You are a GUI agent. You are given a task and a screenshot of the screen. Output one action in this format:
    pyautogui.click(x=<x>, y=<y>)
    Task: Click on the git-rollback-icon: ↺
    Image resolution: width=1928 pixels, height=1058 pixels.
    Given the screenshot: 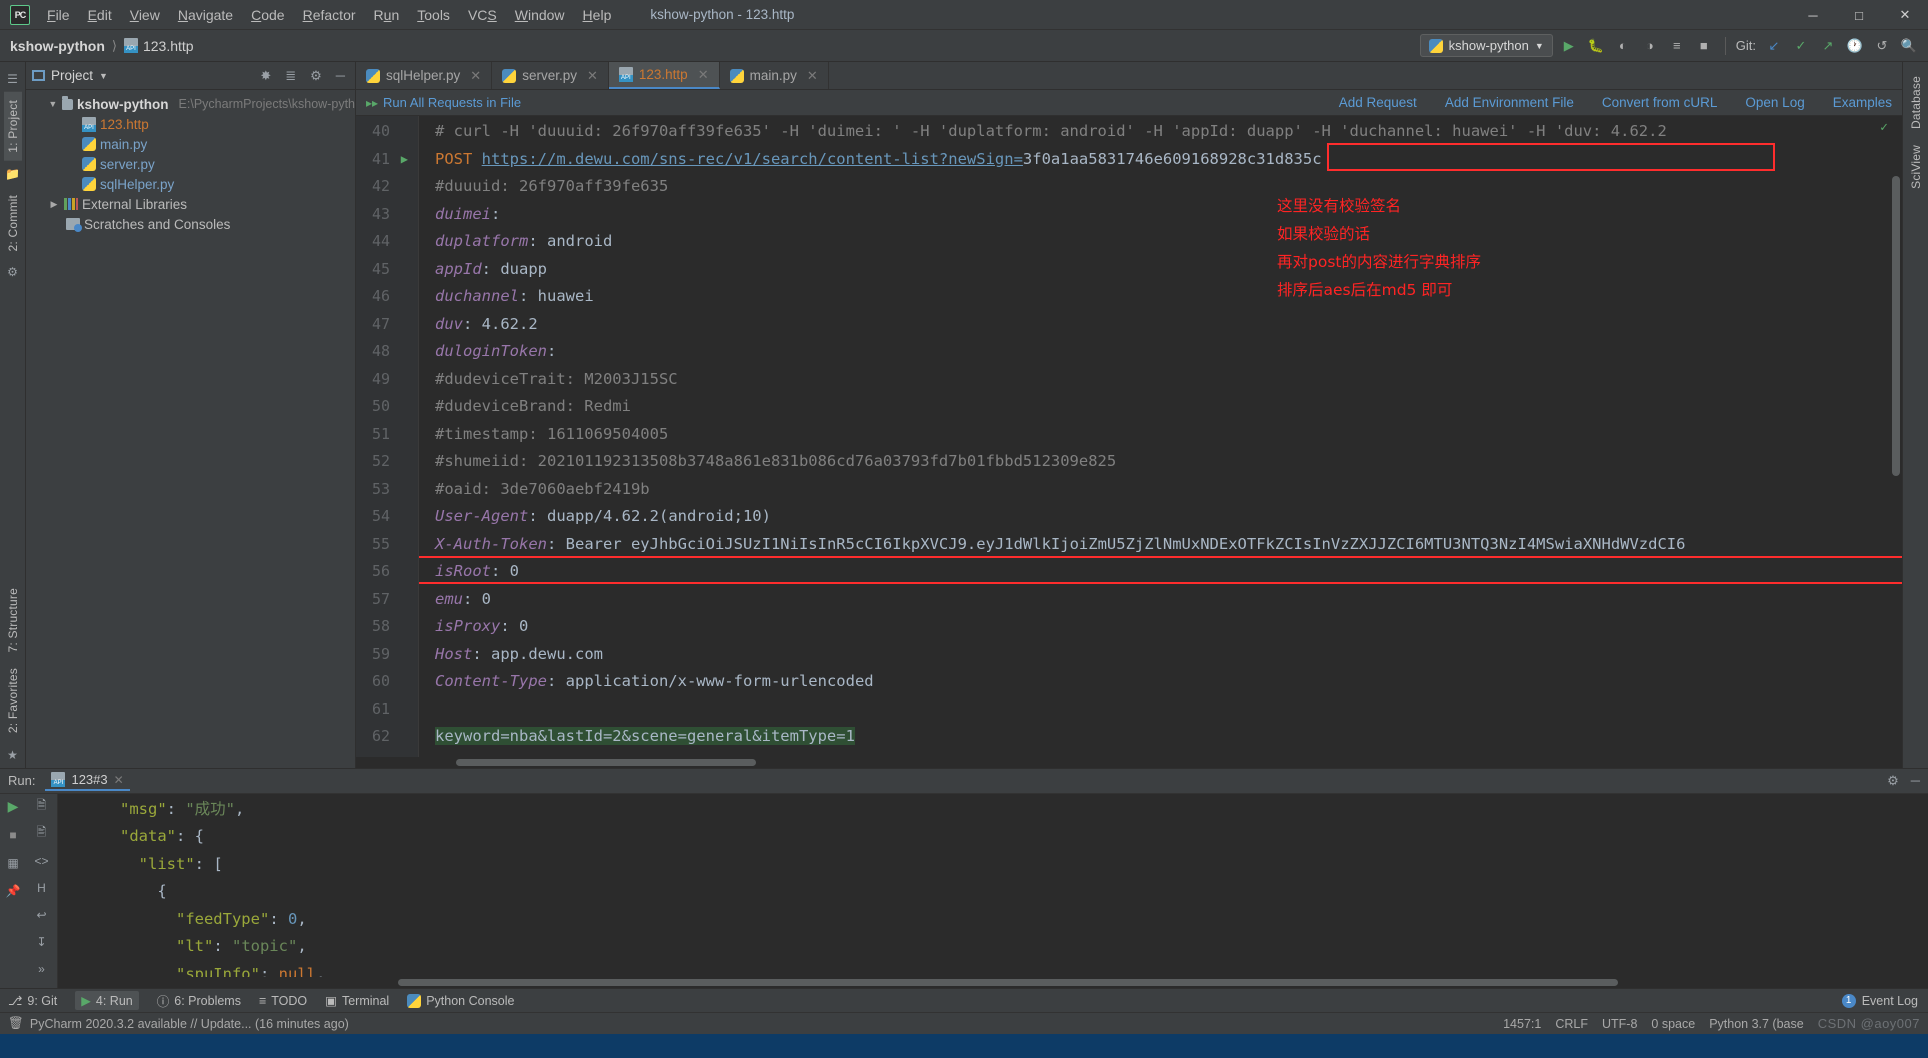 What is the action you would take?
    pyautogui.click(x=1882, y=46)
    